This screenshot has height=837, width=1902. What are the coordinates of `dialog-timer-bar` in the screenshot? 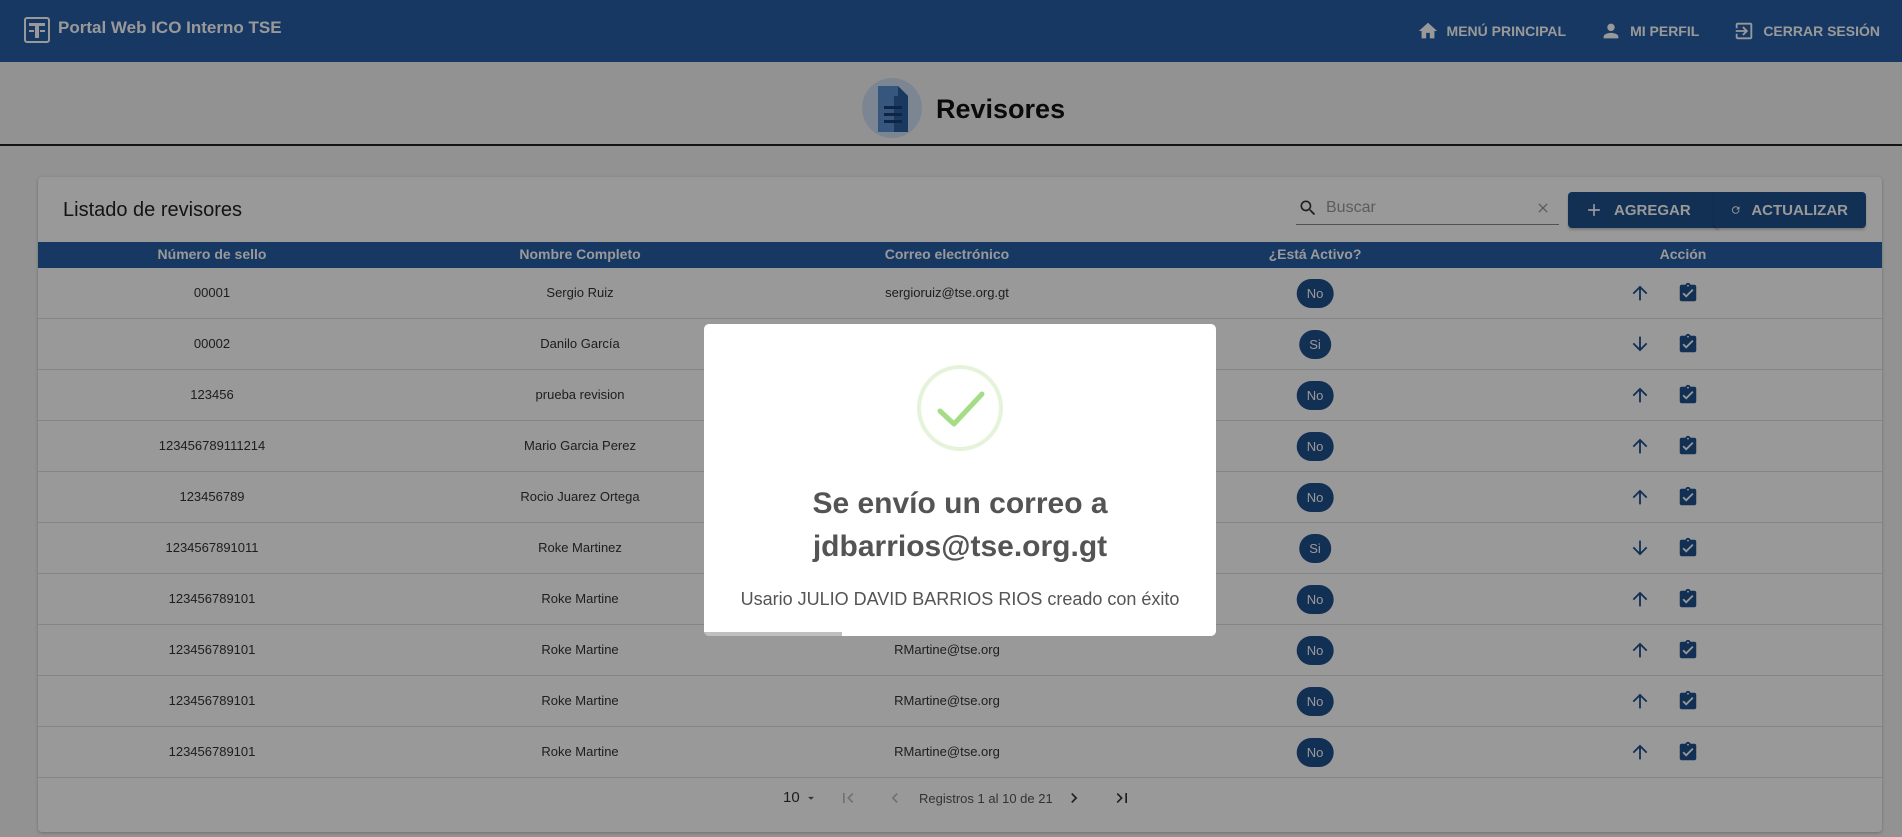 It's located at (773, 634).